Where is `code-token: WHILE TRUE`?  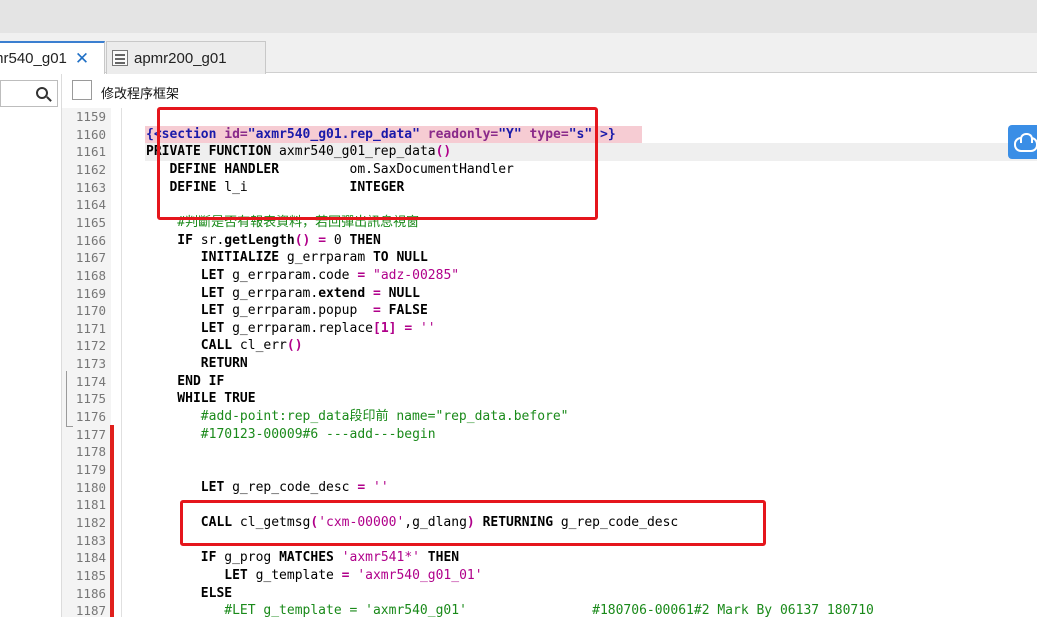
code-token: WHILE TRUE is located at coordinates (201, 399).